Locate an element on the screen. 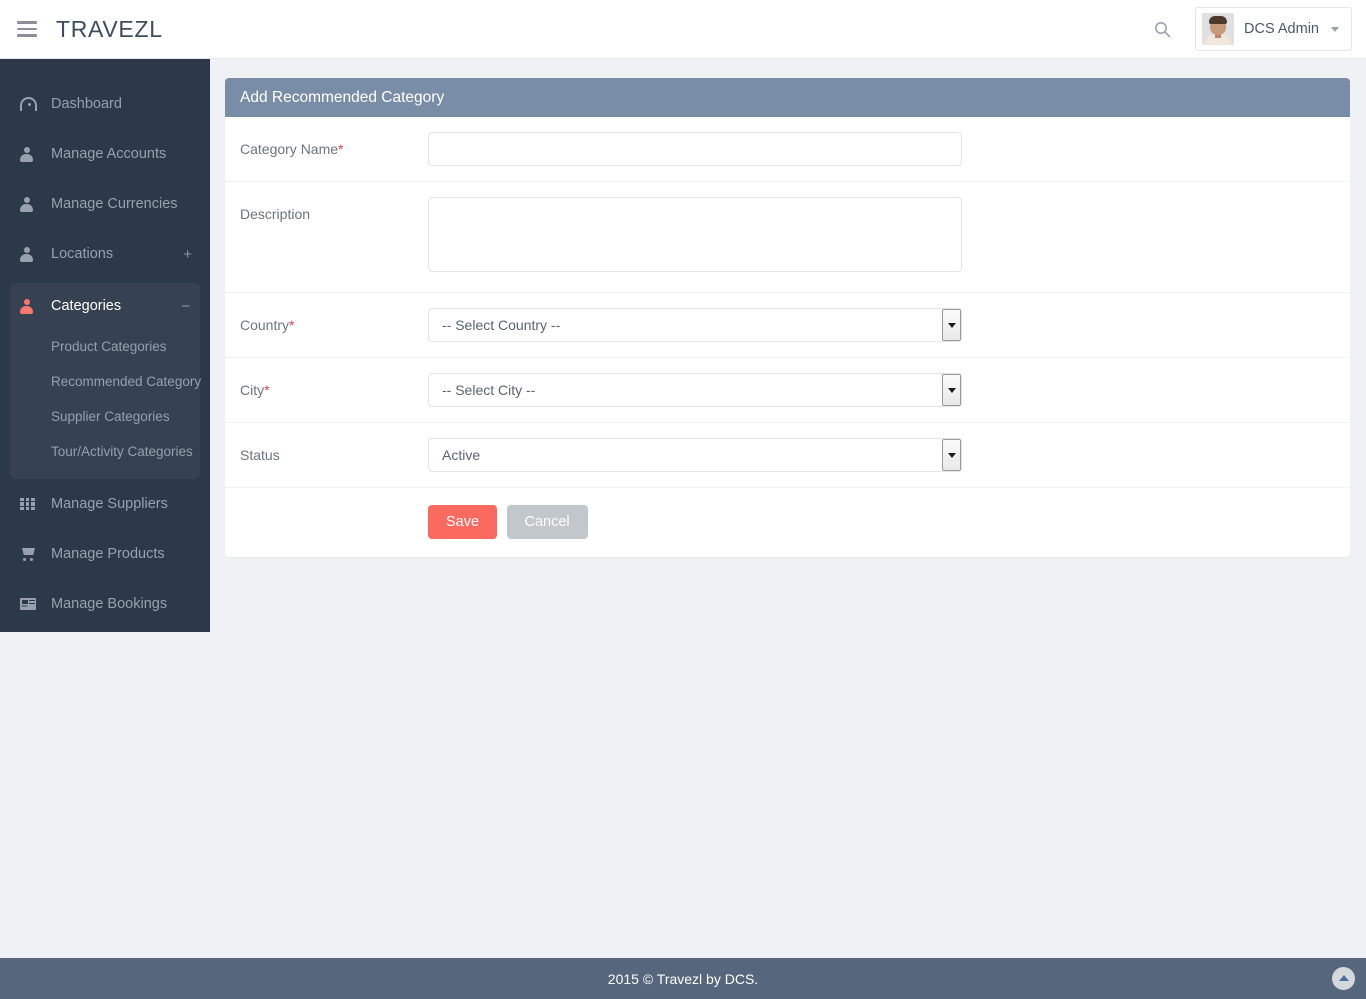 The height and width of the screenshot is (999, 1366). sidebar-item-label: Locations is located at coordinates (82, 254).